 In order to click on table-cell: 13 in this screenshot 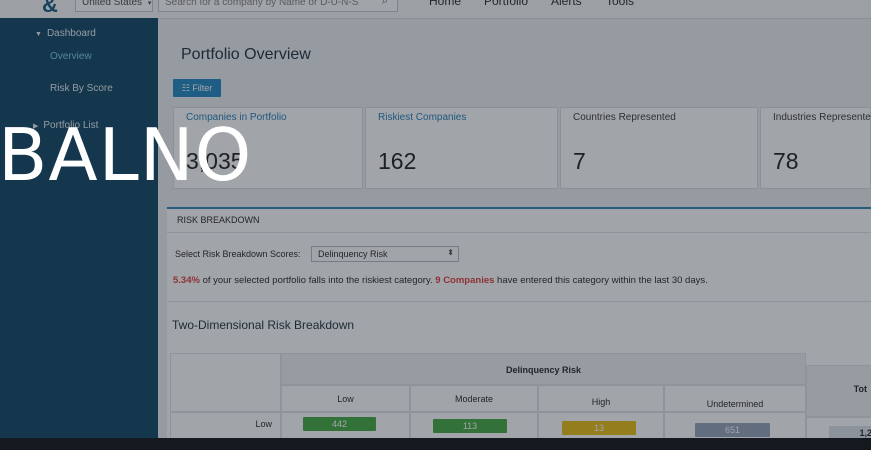, I will do `click(601, 425)`.